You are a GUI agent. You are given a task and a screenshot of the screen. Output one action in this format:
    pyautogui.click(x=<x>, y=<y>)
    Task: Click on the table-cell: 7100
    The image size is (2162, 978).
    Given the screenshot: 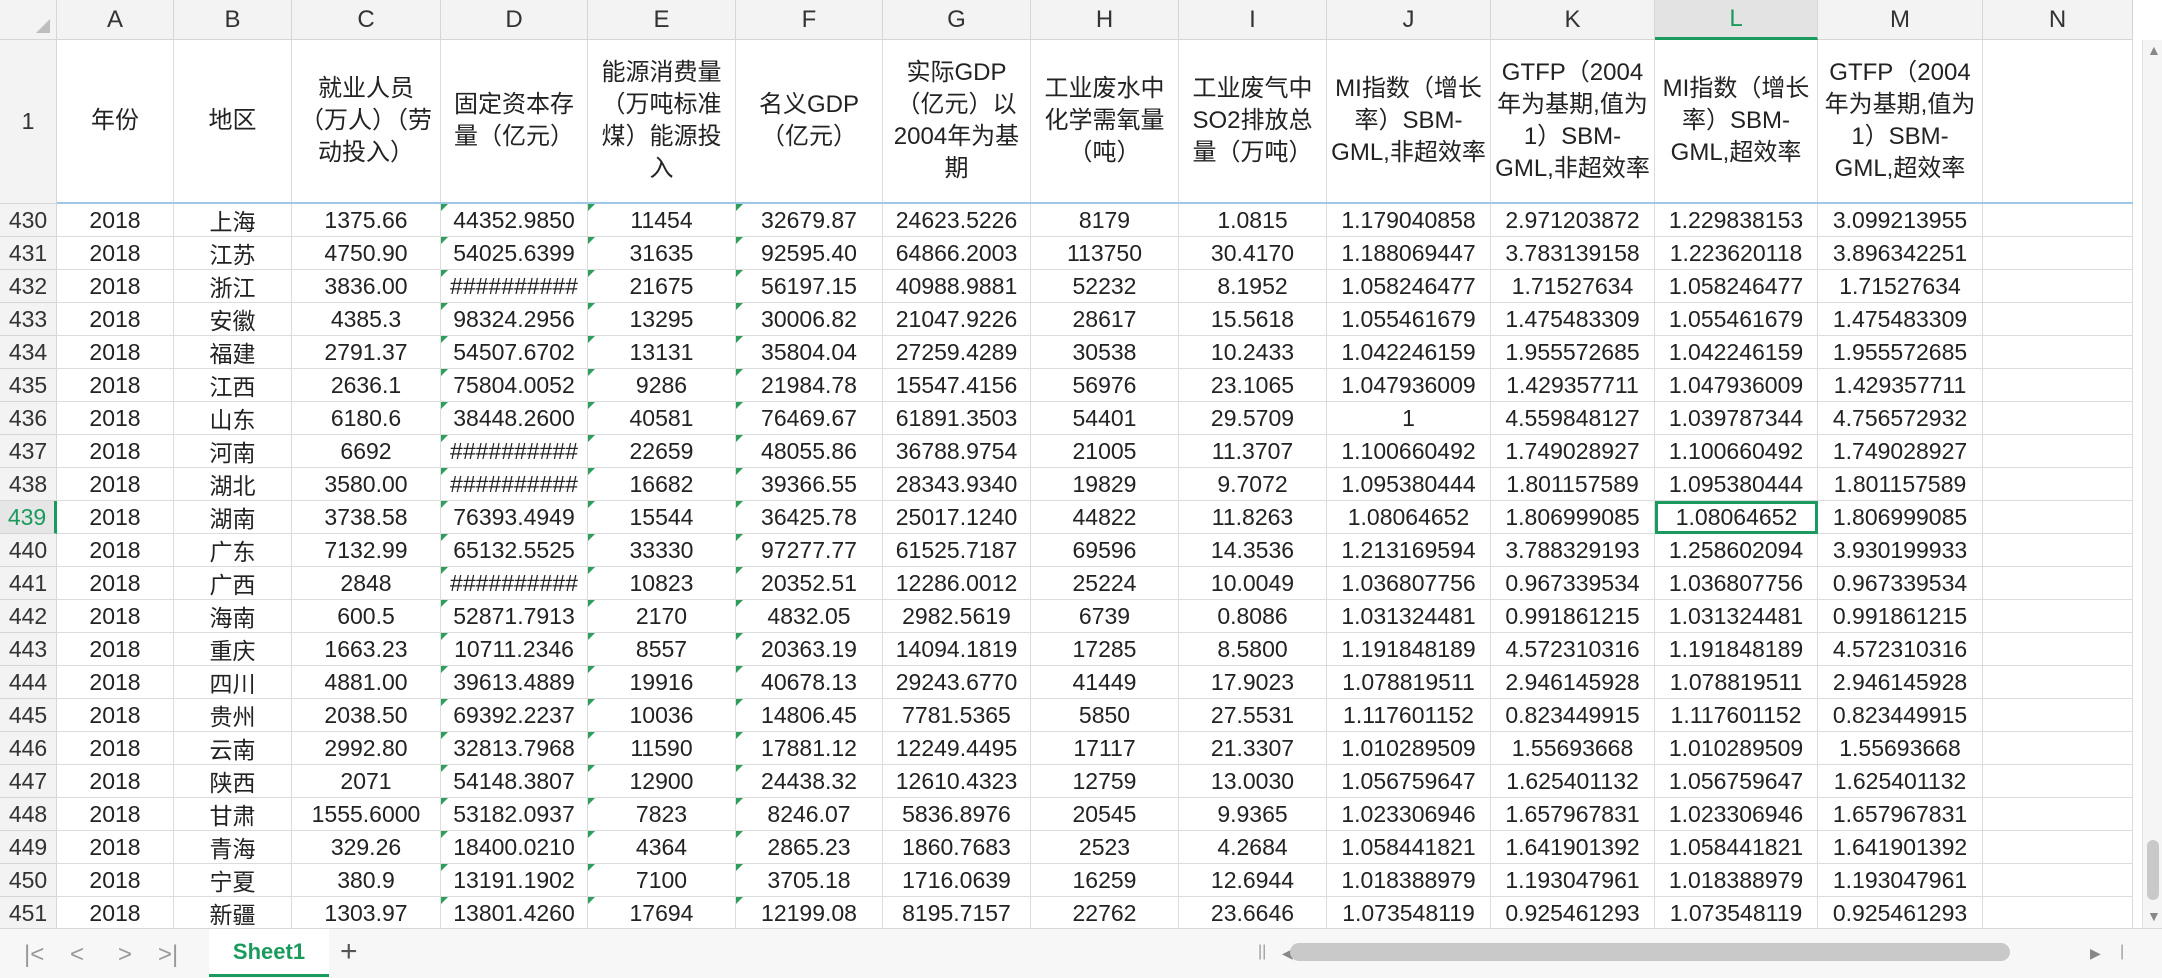 What is the action you would take?
    pyautogui.click(x=662, y=880)
    